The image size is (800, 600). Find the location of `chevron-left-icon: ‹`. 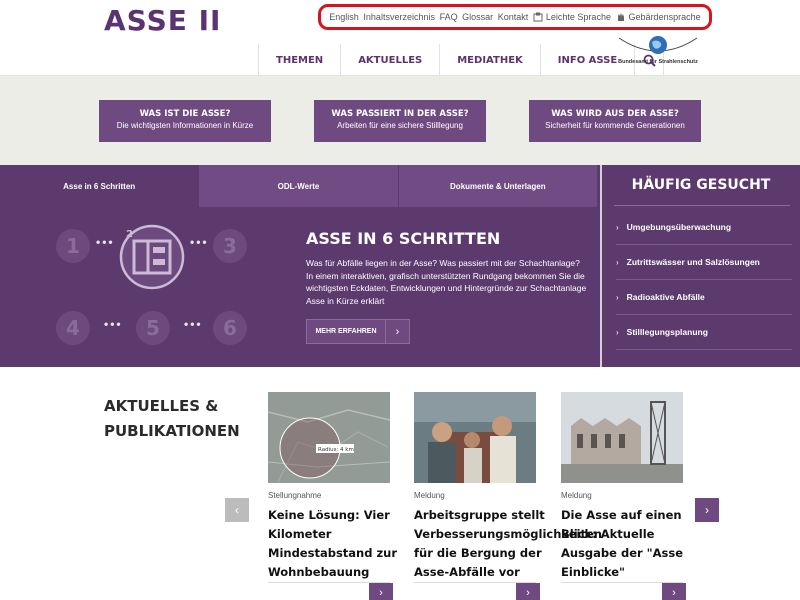

chevron-left-icon: ‹ is located at coordinates (237, 510).